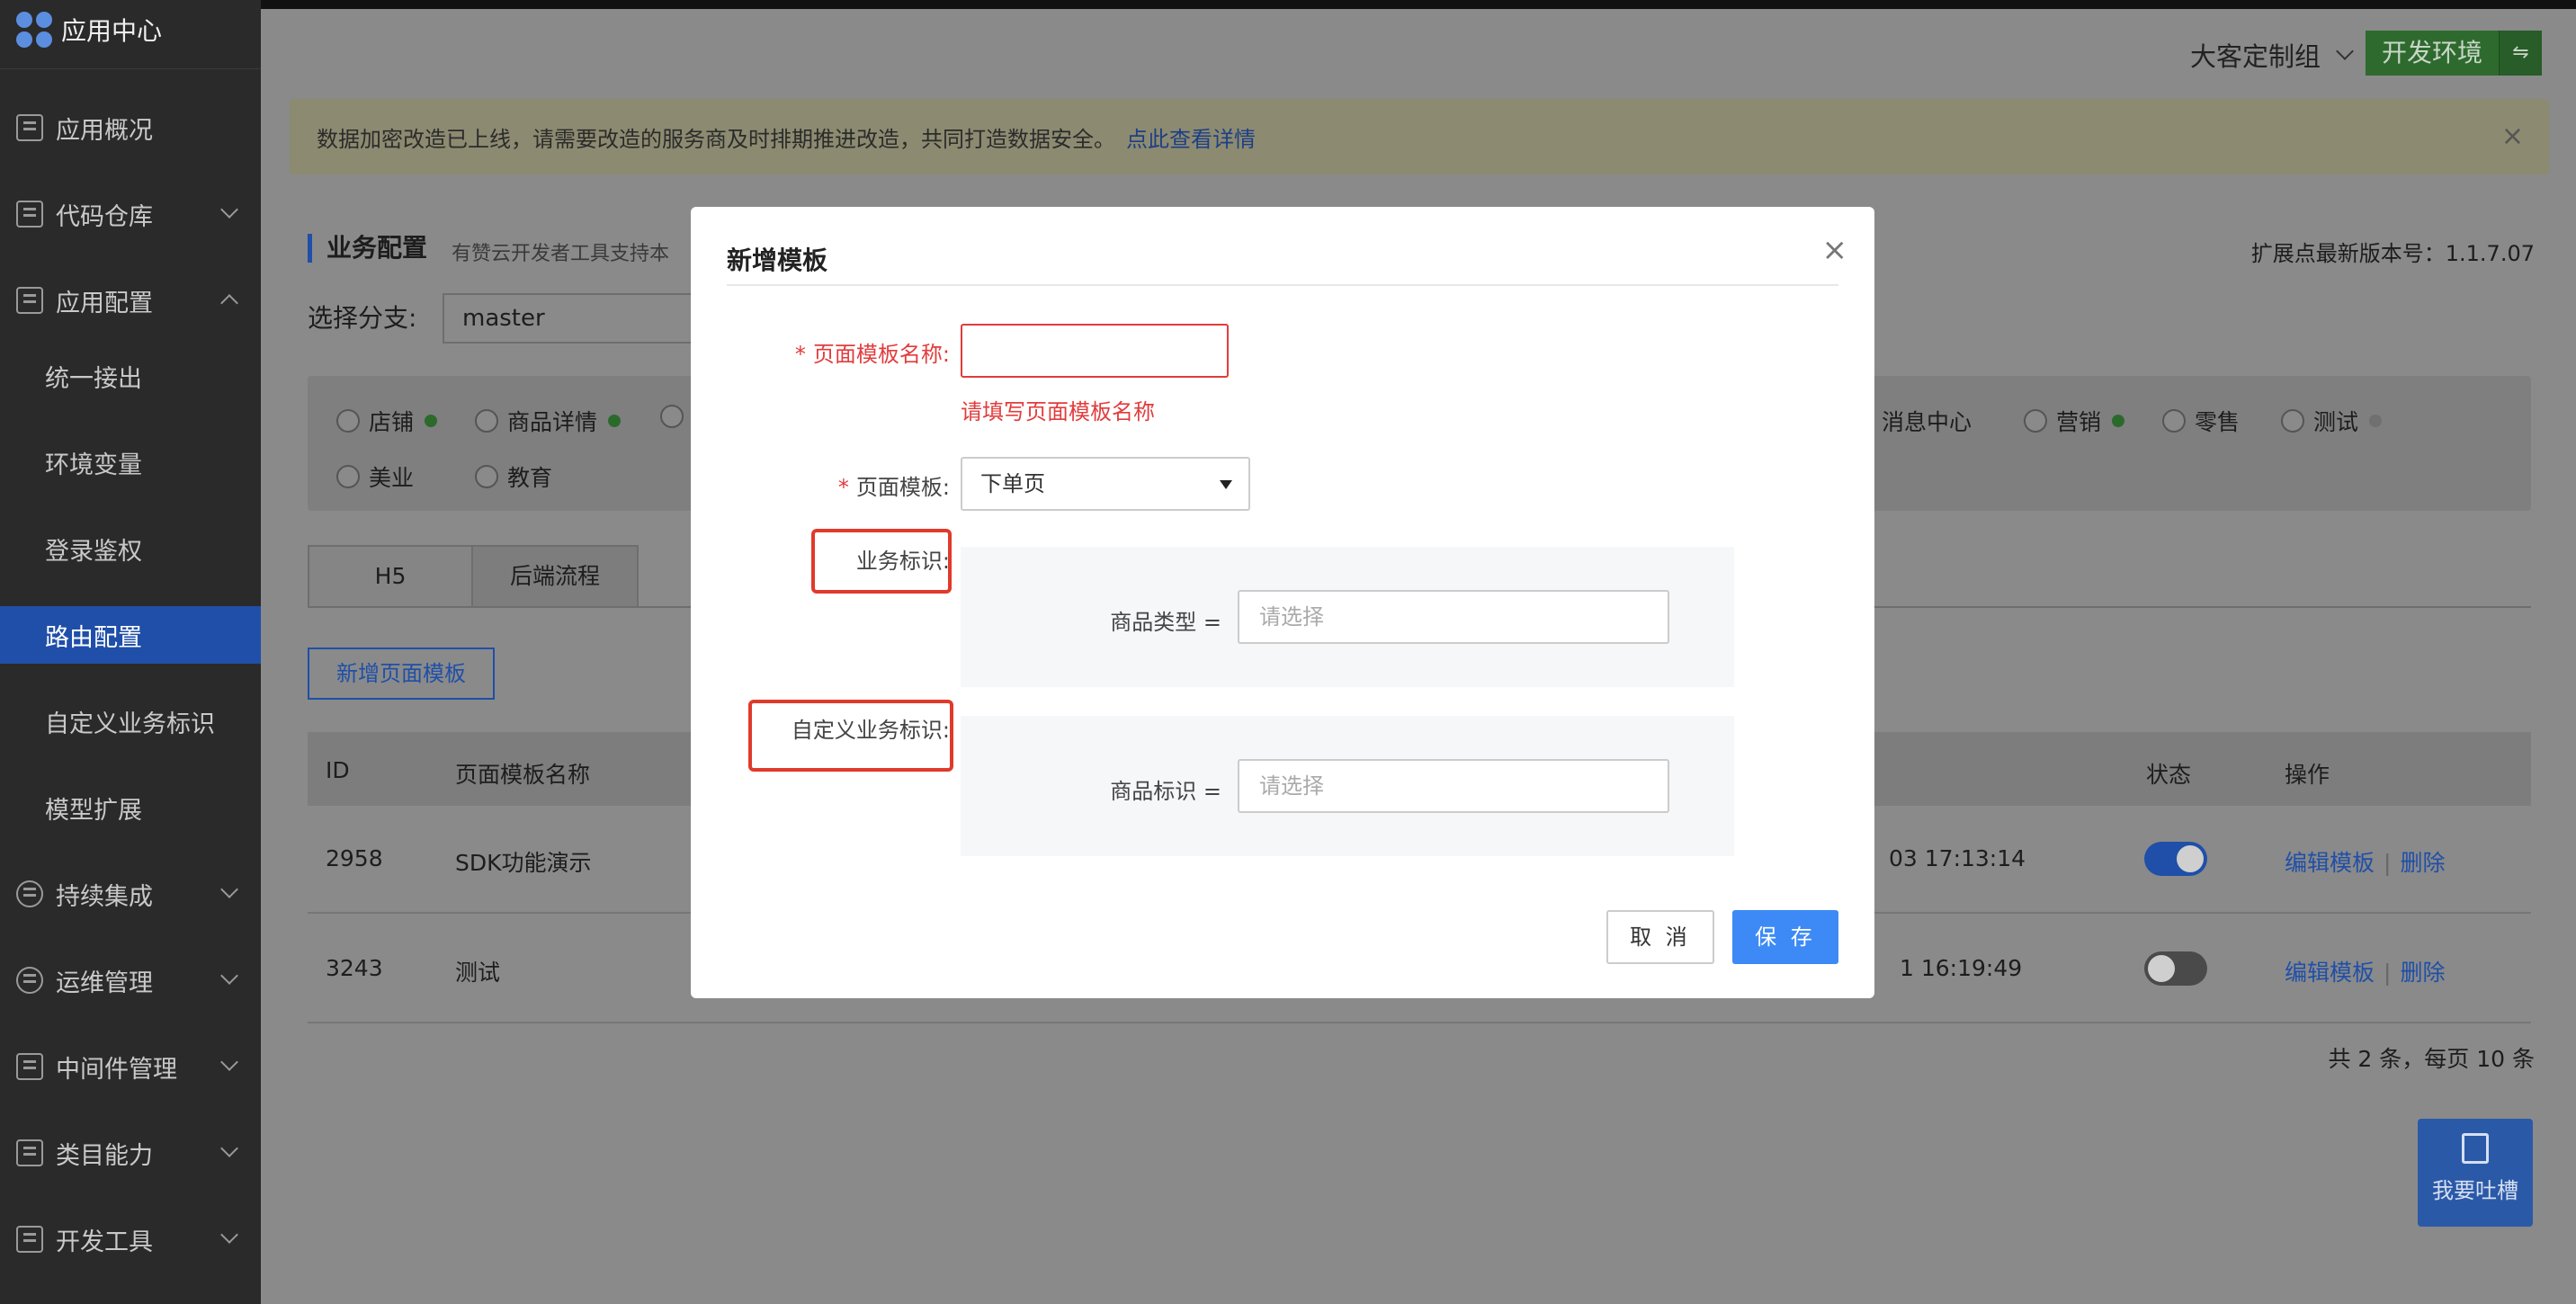 The height and width of the screenshot is (1304, 2576). I want to click on cell-id: 2958, so click(354, 858).